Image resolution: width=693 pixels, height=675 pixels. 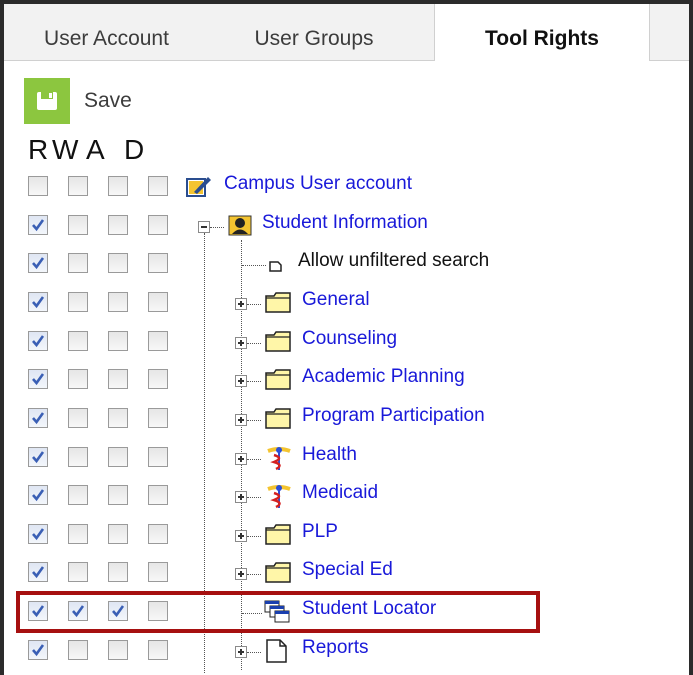 What do you see at coordinates (38, 149) in the screenshot?
I see `header-read: R` at bounding box center [38, 149].